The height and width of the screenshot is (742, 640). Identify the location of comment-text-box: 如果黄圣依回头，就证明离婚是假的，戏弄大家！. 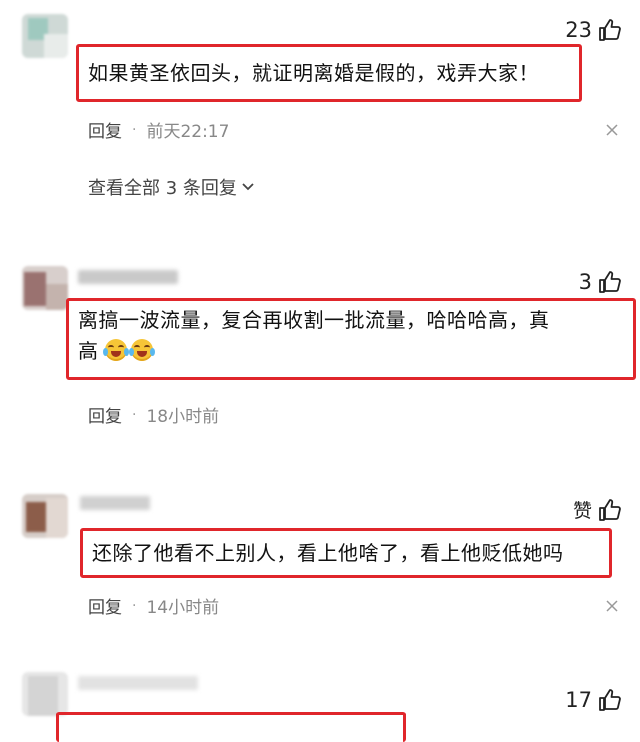
(329, 73).